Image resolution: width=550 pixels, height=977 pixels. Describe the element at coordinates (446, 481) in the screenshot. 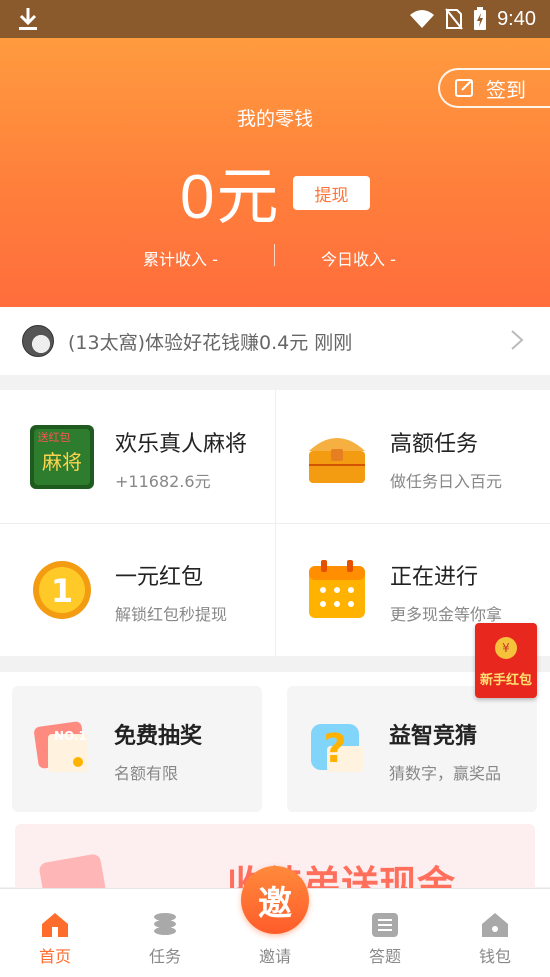

I see `grid-item-subtitle: 做任务日入百元` at that location.